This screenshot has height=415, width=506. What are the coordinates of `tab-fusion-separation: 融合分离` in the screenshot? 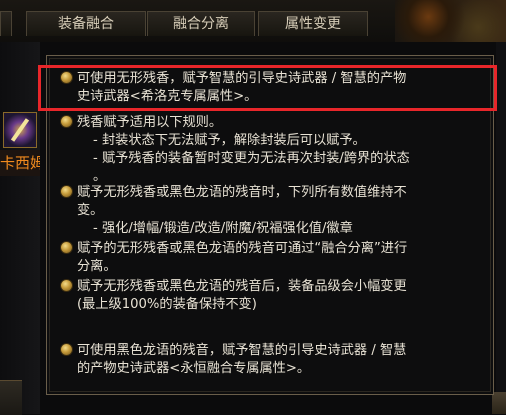 It's located at (201, 23).